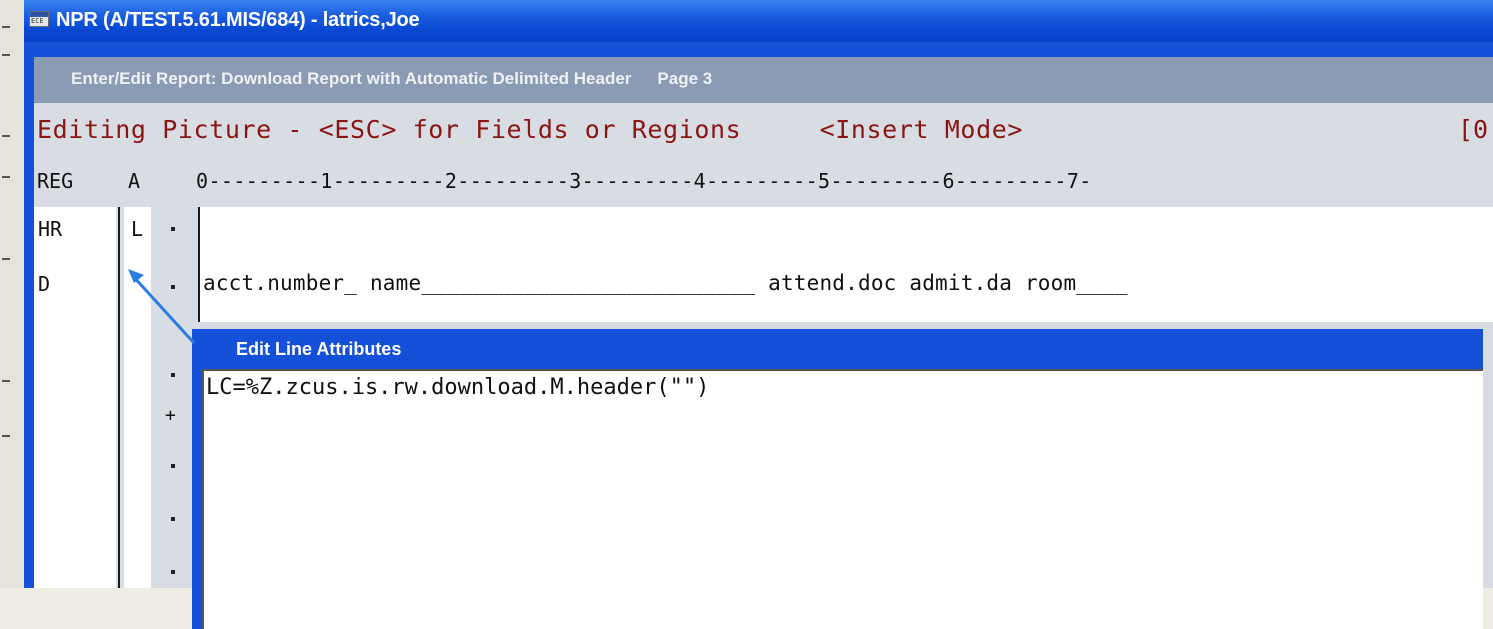 This screenshot has width=1493, height=629. What do you see at coordinates (238, 20) in the screenshot?
I see `window-title: NPR (A/TEST.5.61.MIS/684) - latrics,Joe` at bounding box center [238, 20].